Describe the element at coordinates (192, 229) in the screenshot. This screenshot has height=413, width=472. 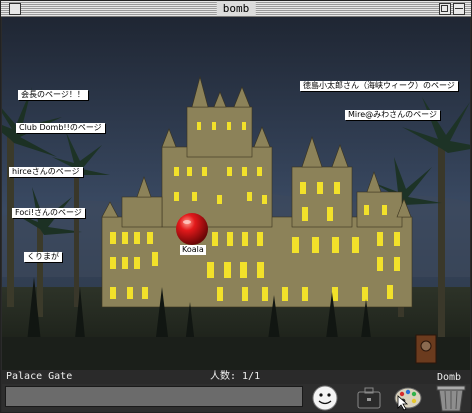
I see `avatar-ball` at that location.